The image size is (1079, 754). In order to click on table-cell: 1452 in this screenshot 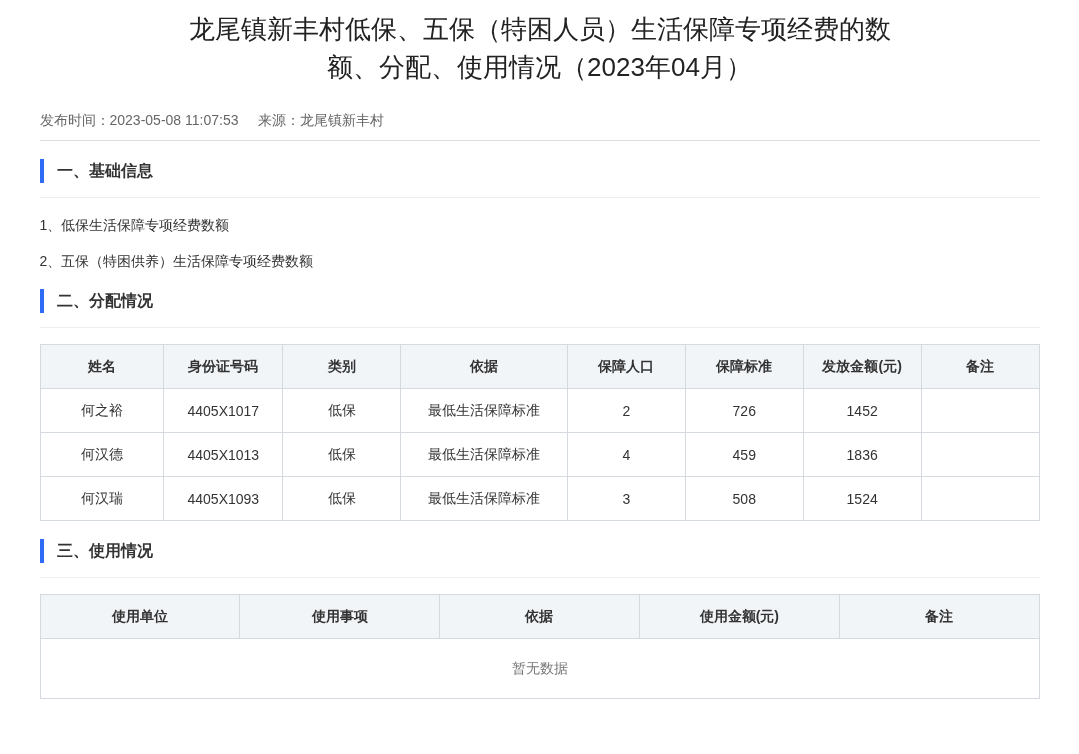, I will do `click(862, 410)`.